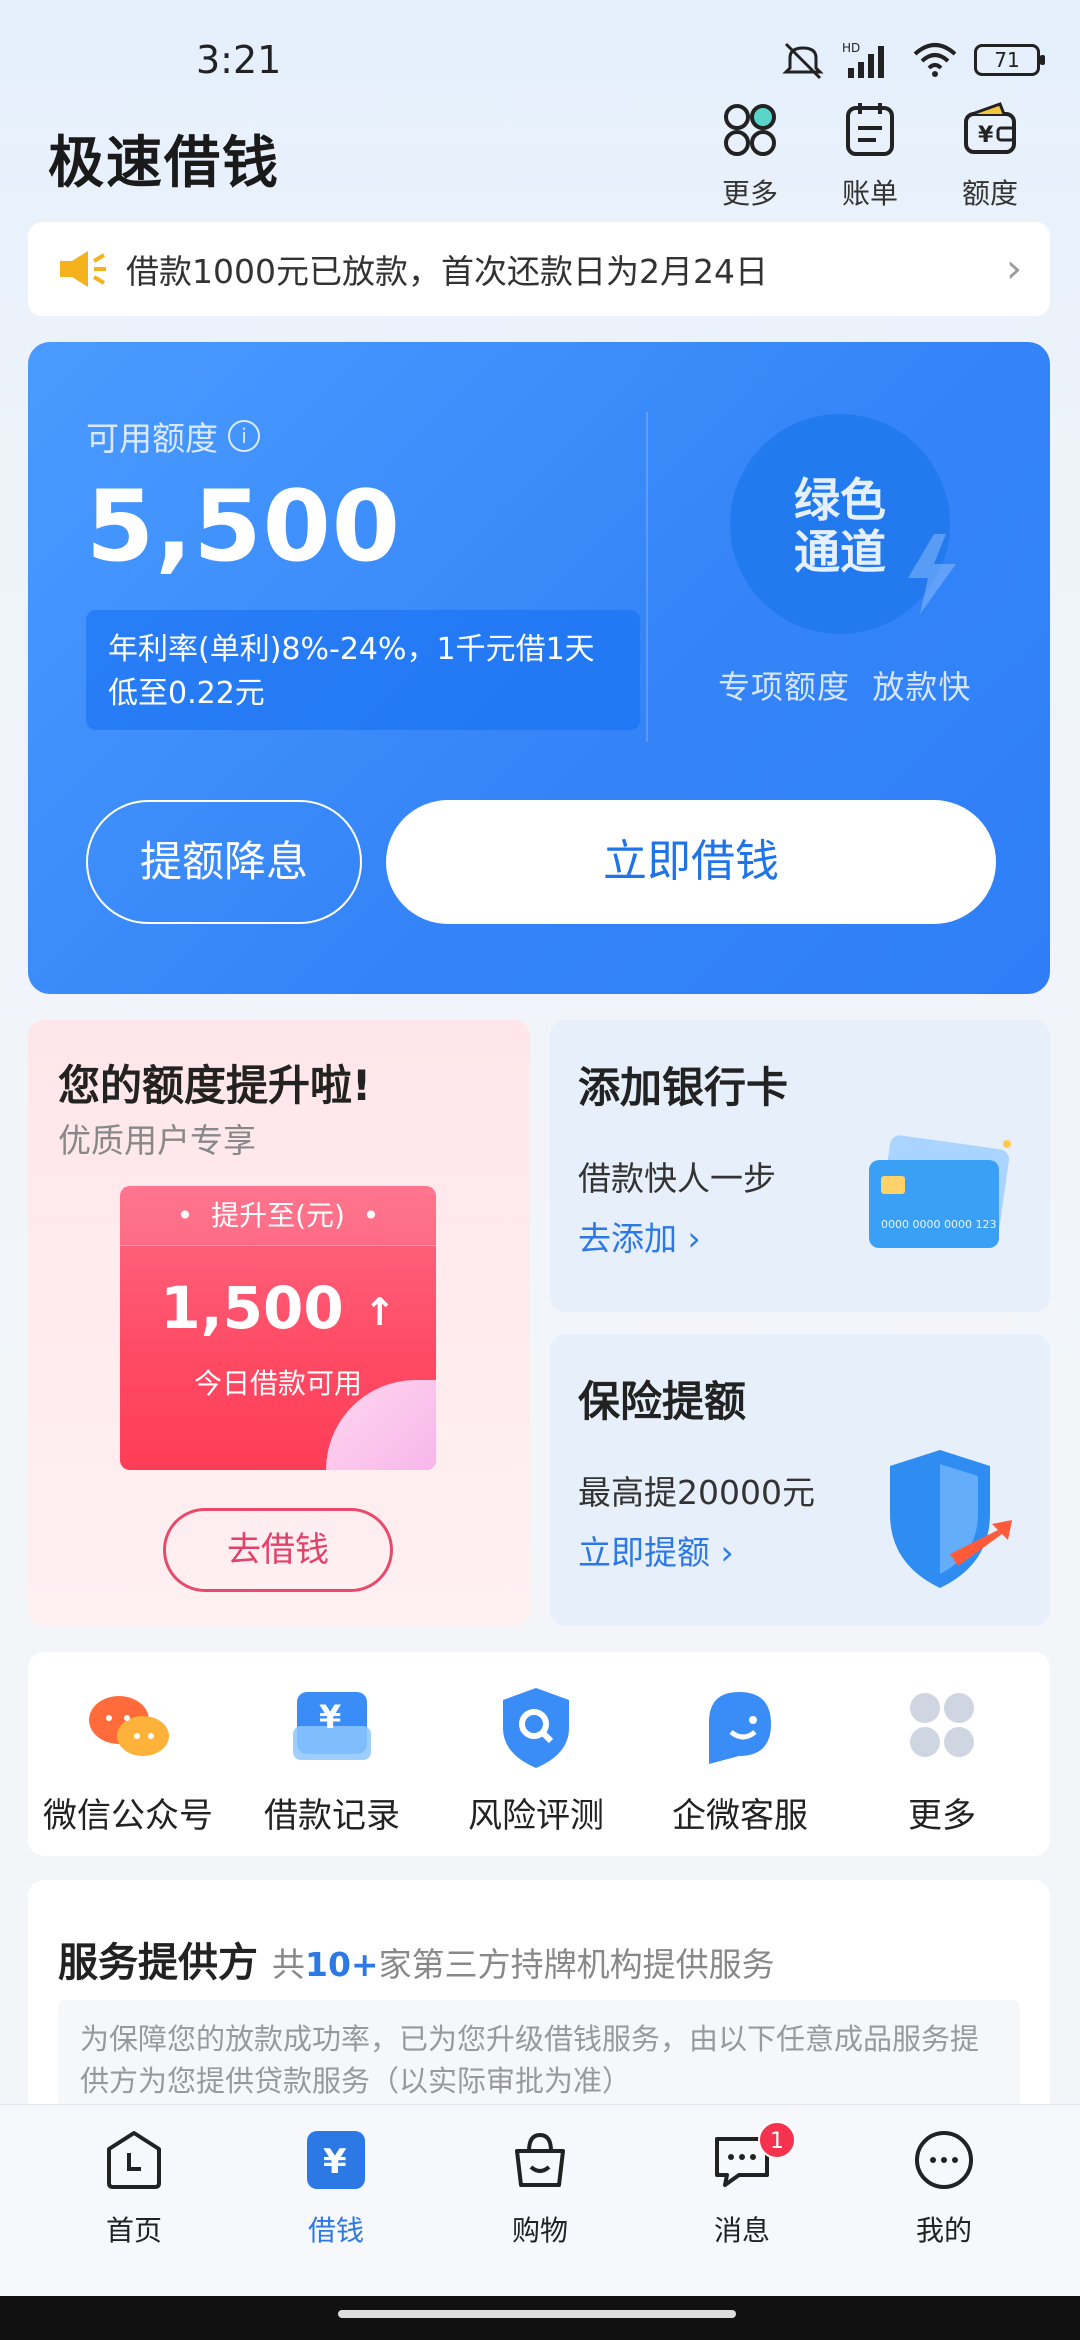  I want to click on home-gesture-bar, so click(537, 2314).